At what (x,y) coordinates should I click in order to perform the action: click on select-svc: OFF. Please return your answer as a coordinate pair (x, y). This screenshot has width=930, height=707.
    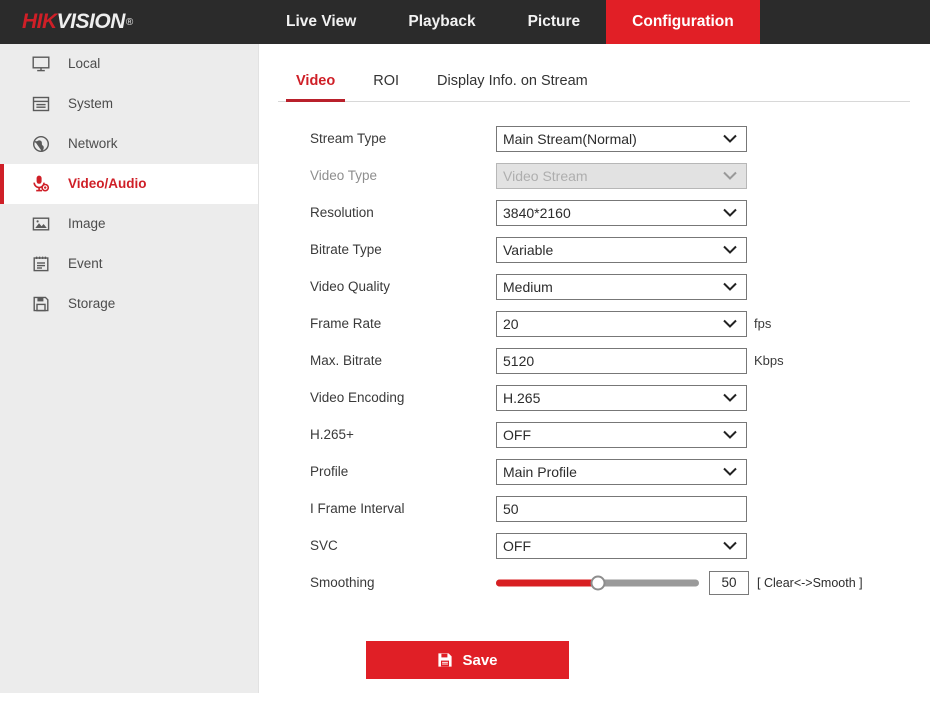
    Looking at the image, I should click on (621, 545).